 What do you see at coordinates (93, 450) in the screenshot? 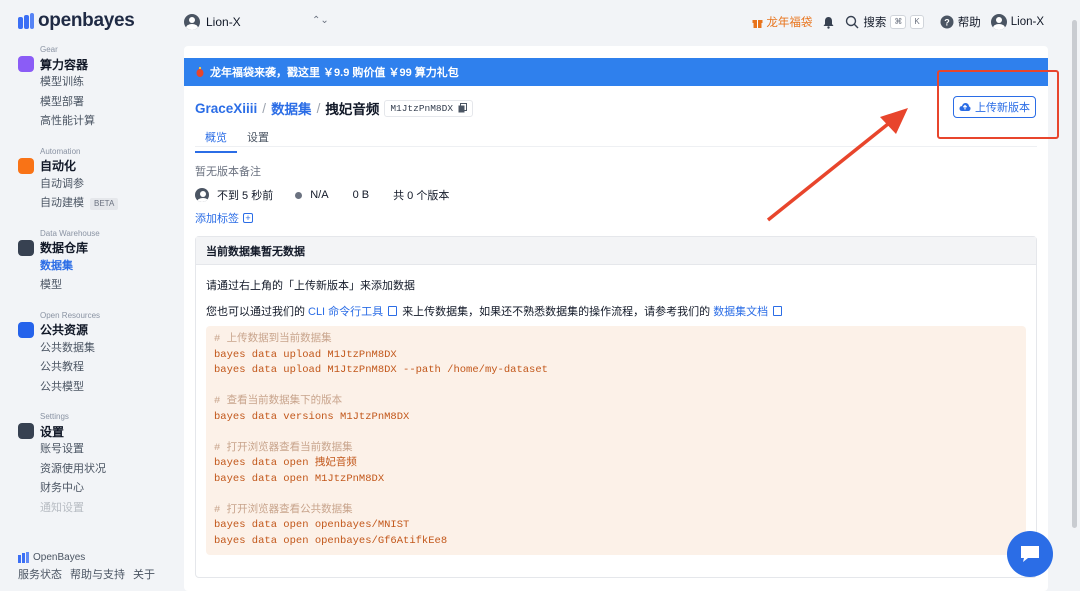
I see `sidebar-item: 账号设置` at bounding box center [93, 450].